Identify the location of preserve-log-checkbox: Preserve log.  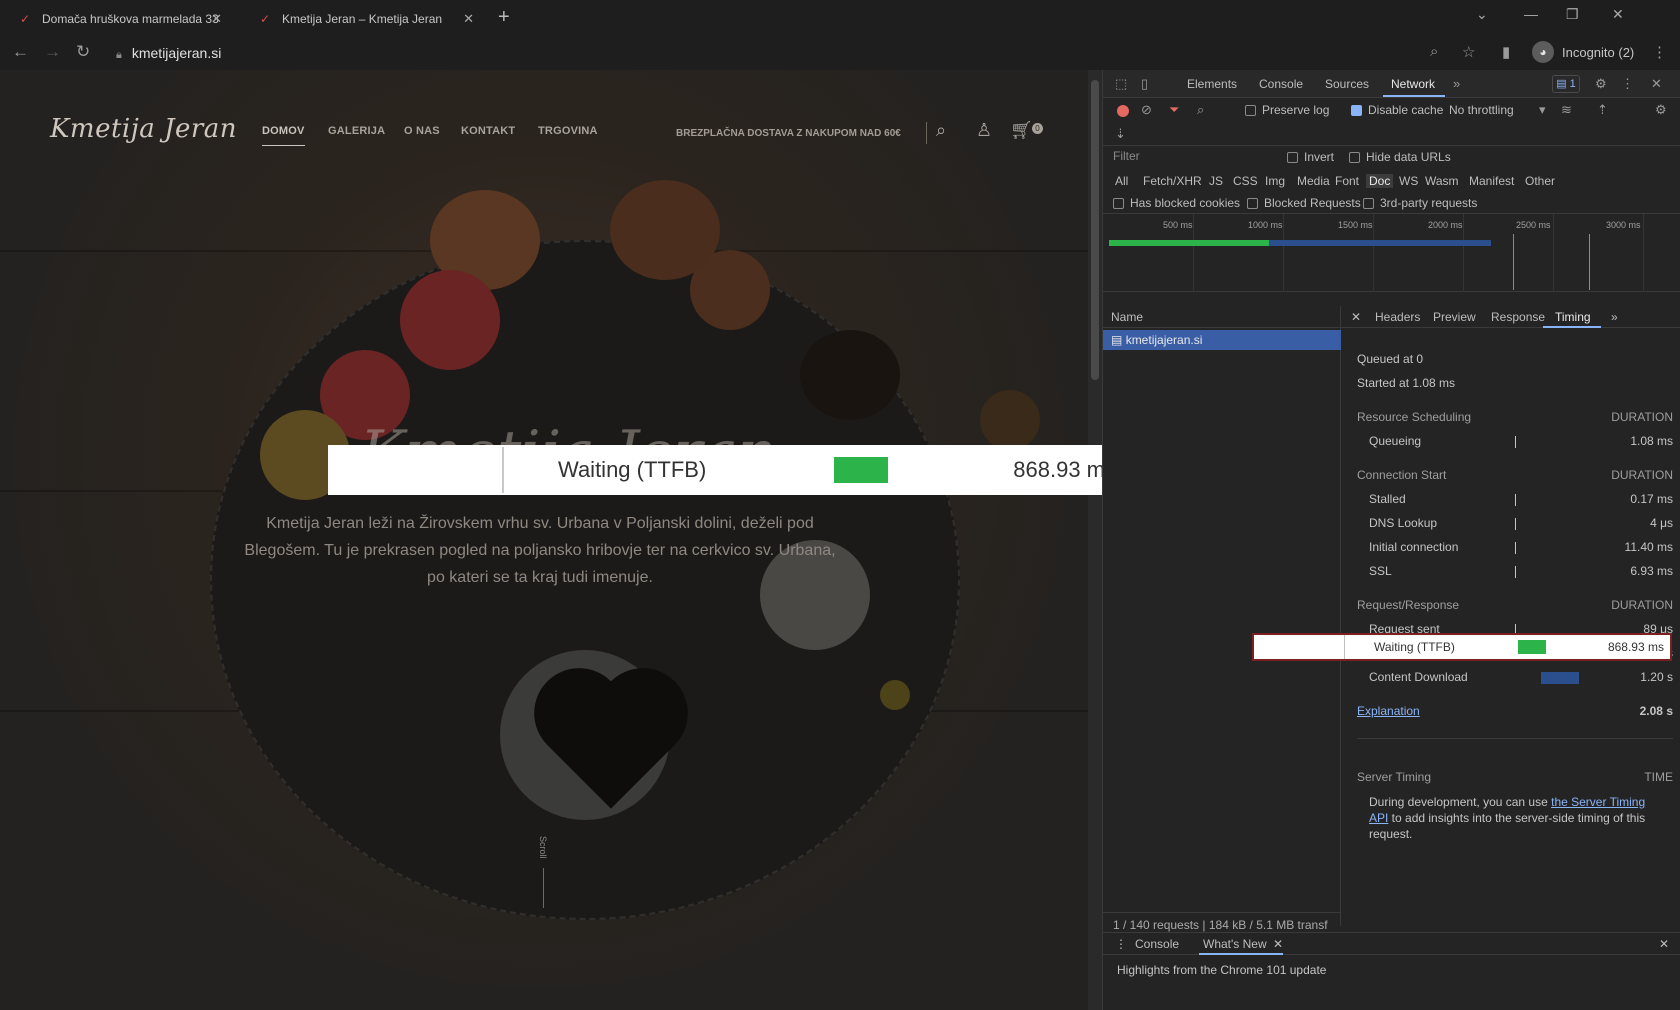
(1287, 110).